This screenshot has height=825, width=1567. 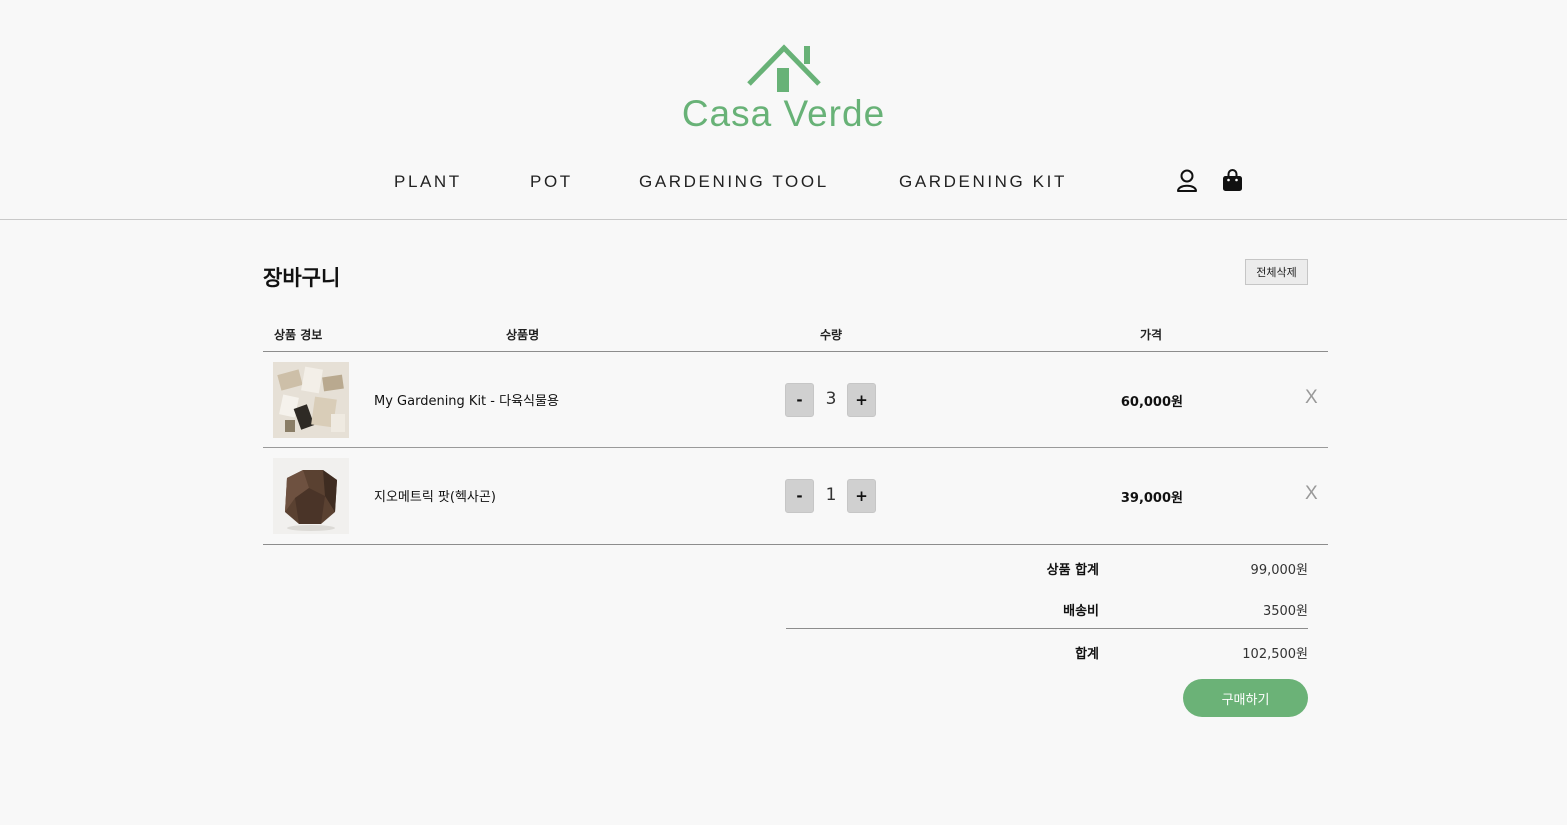 What do you see at coordinates (734, 182) in the screenshot?
I see `nav-item-gardening-tool: GARDENING TOOL` at bounding box center [734, 182].